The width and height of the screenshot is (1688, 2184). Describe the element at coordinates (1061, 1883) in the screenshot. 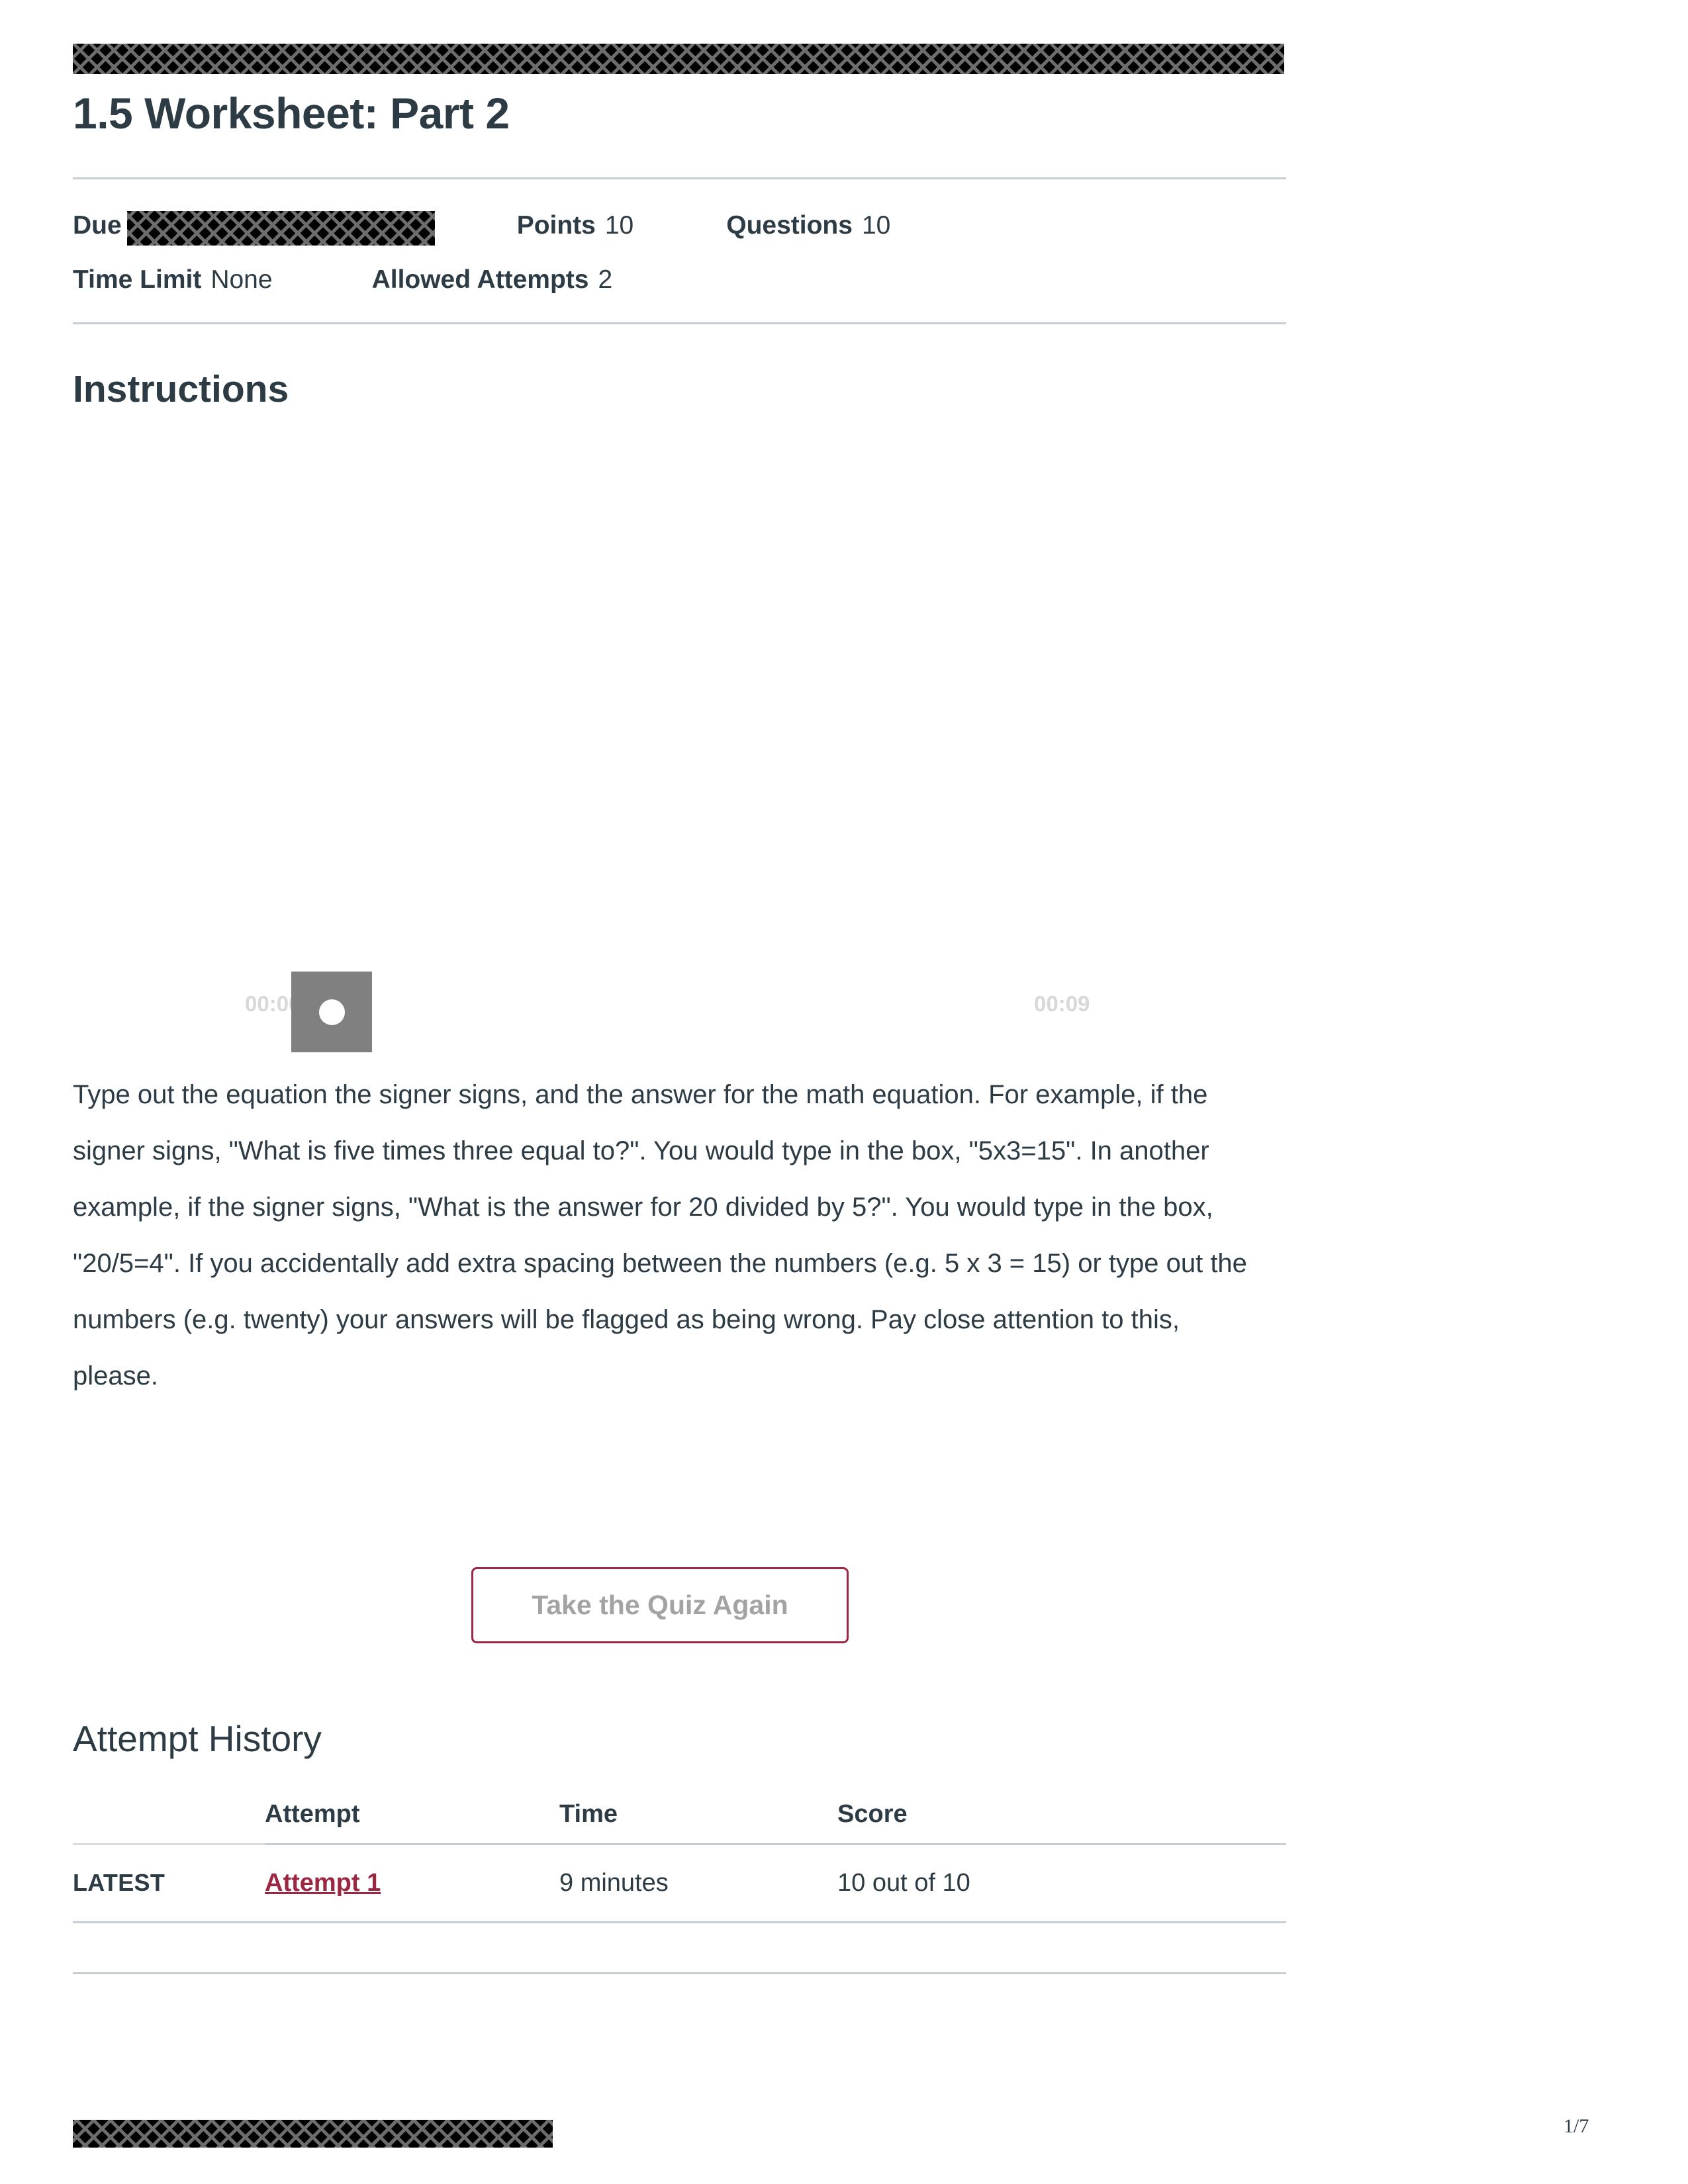

I see `attempt-score-cell: 10 out of 10` at that location.